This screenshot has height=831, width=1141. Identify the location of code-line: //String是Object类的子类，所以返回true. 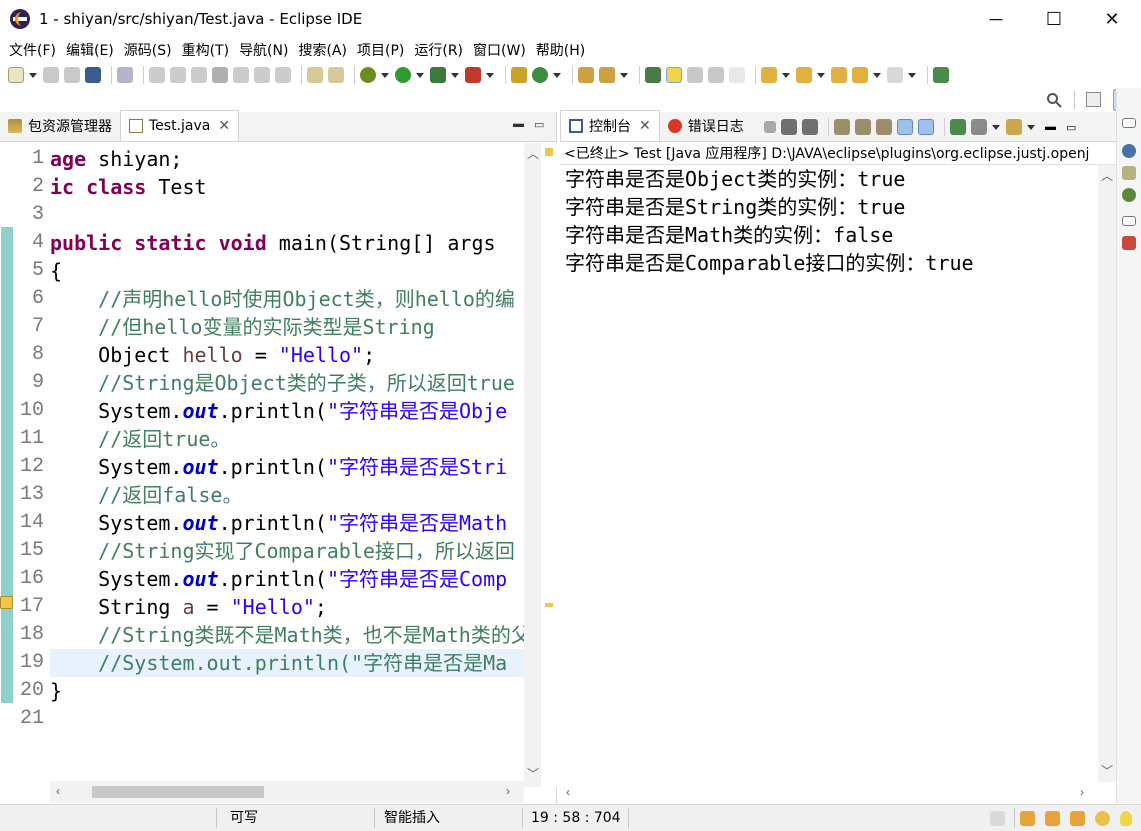
(282, 383).